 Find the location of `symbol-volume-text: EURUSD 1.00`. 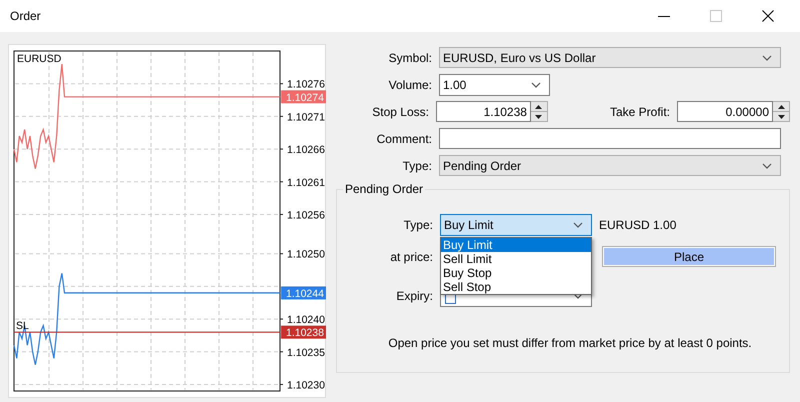

symbol-volume-text: EURUSD 1.00 is located at coordinates (637, 225).